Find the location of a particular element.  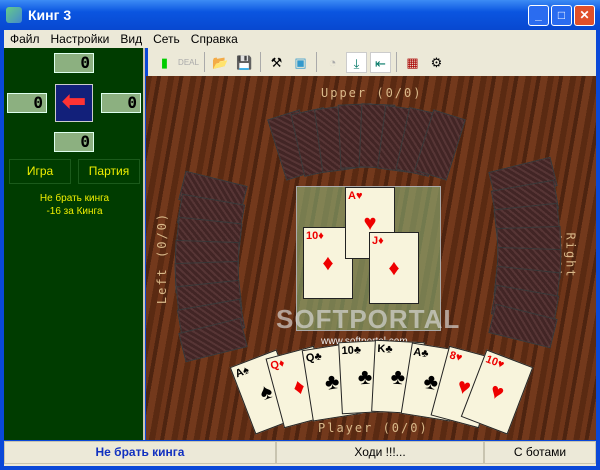

deal-icon: DEAL is located at coordinates (188, 62).